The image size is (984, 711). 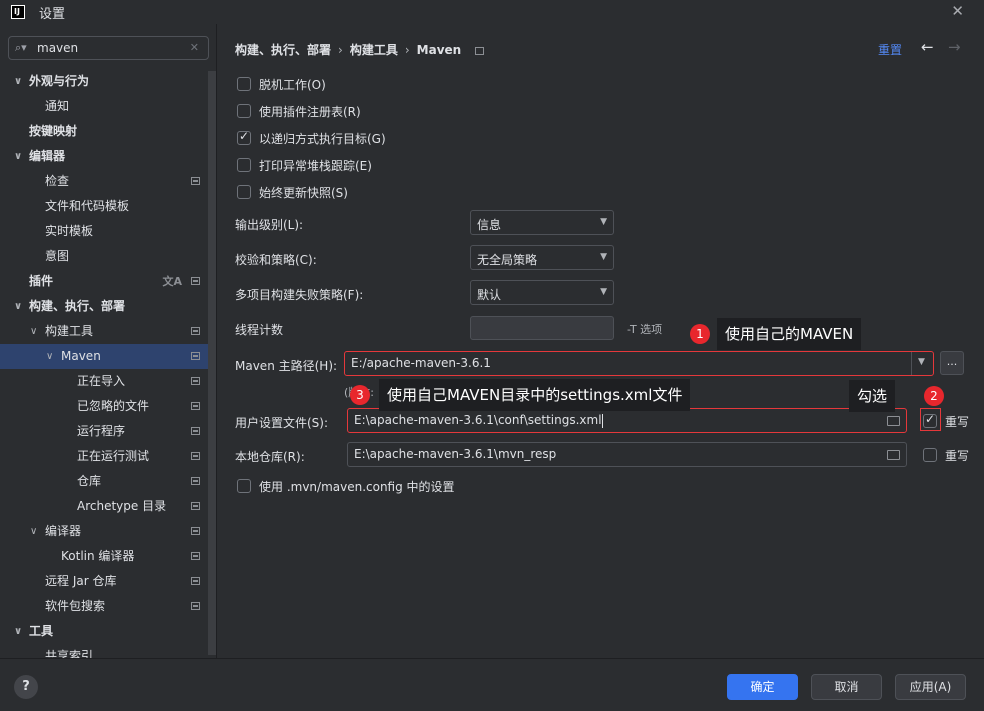 I want to click on checksum-policy-select: 无全局策略 ▼, so click(x=542, y=257).